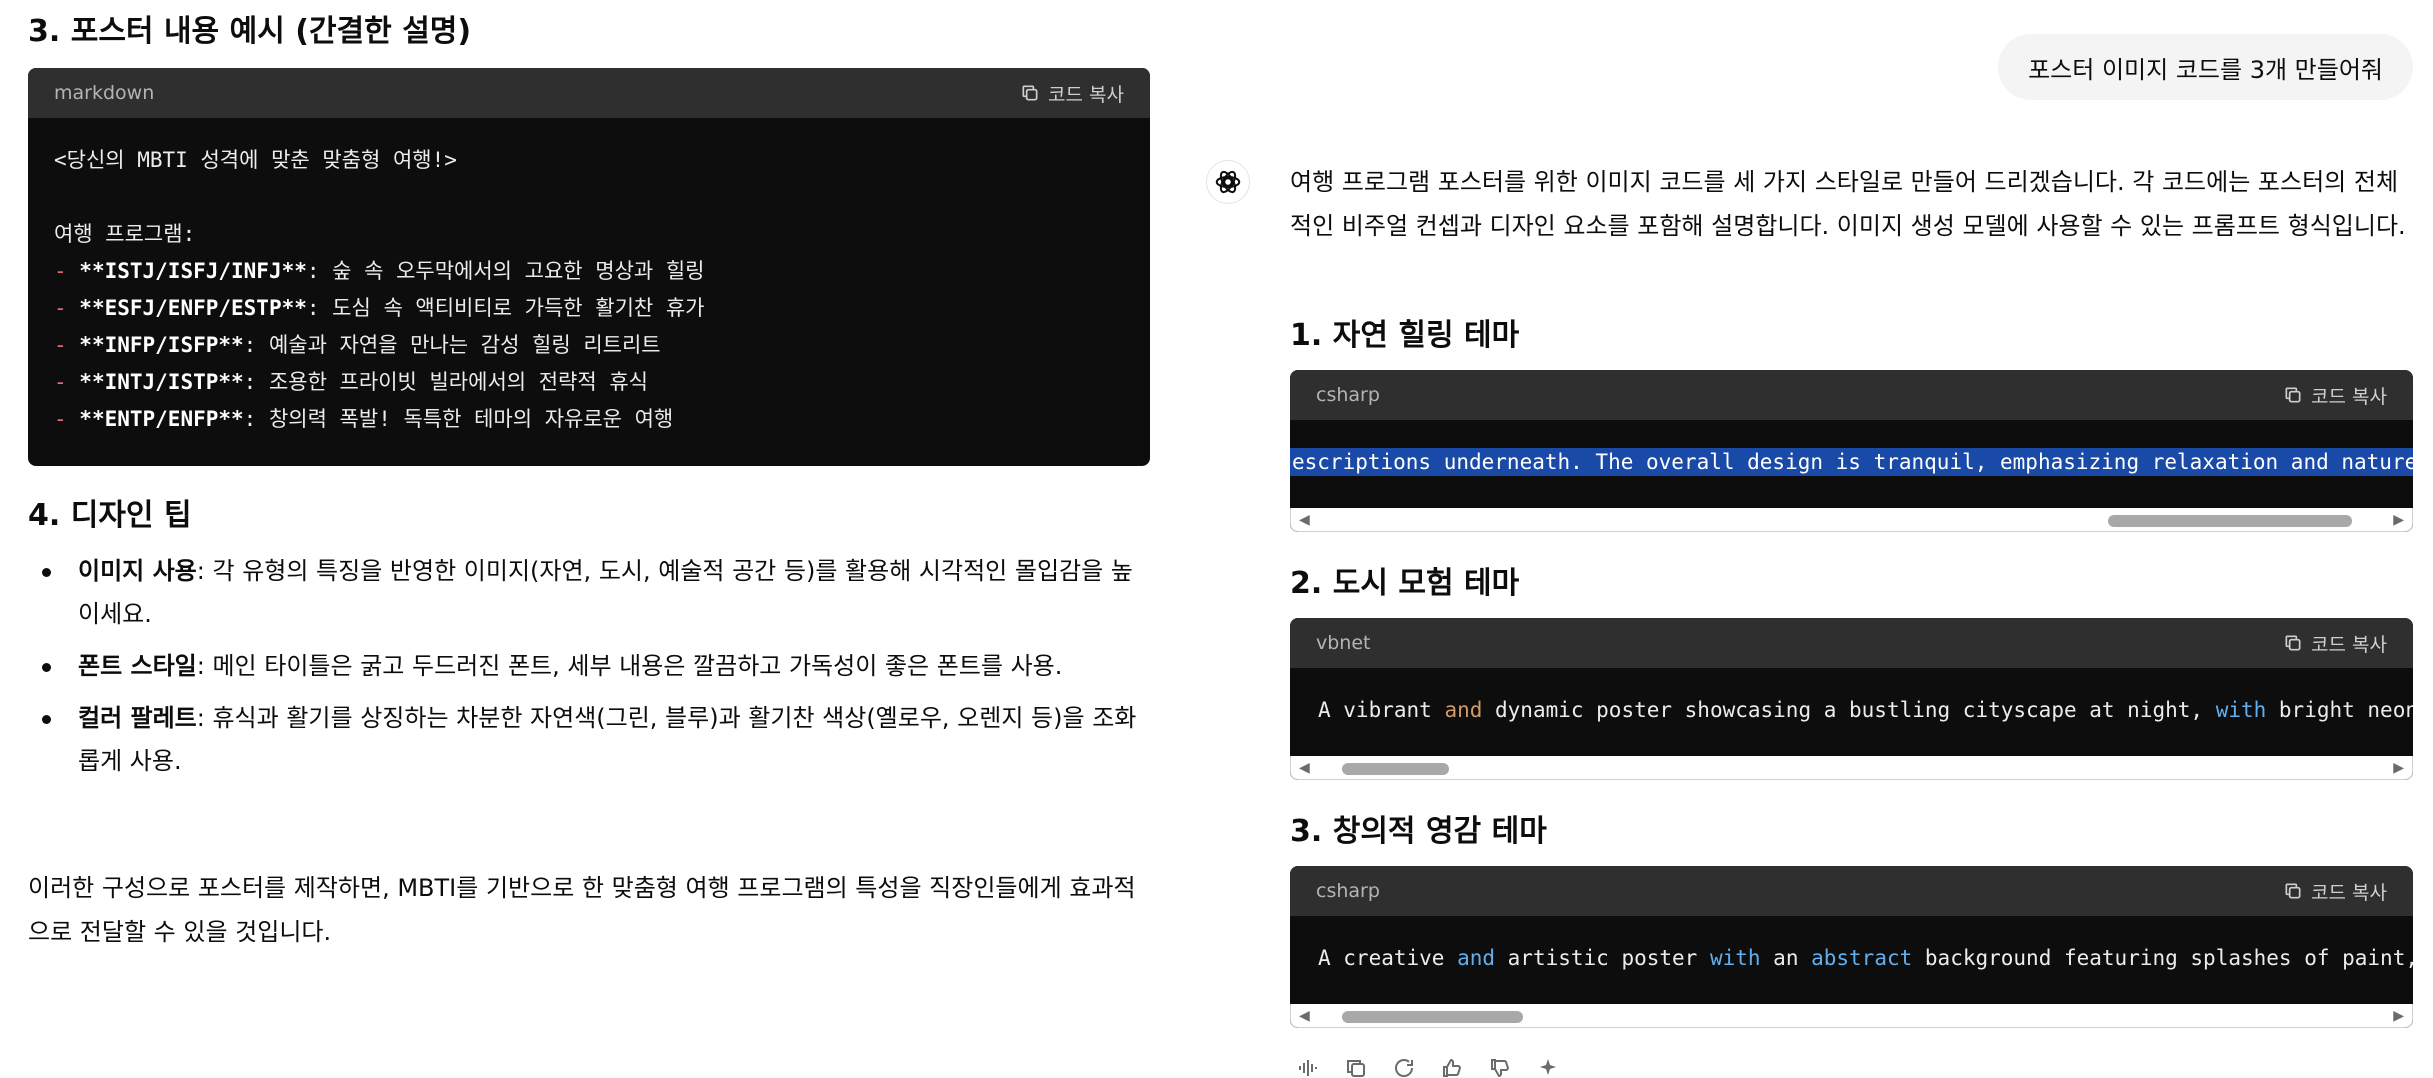 This screenshot has height=1078, width=2433. Describe the element at coordinates (161, 345) in the screenshot. I see `mbti-types: **INFP/ISFP**` at that location.